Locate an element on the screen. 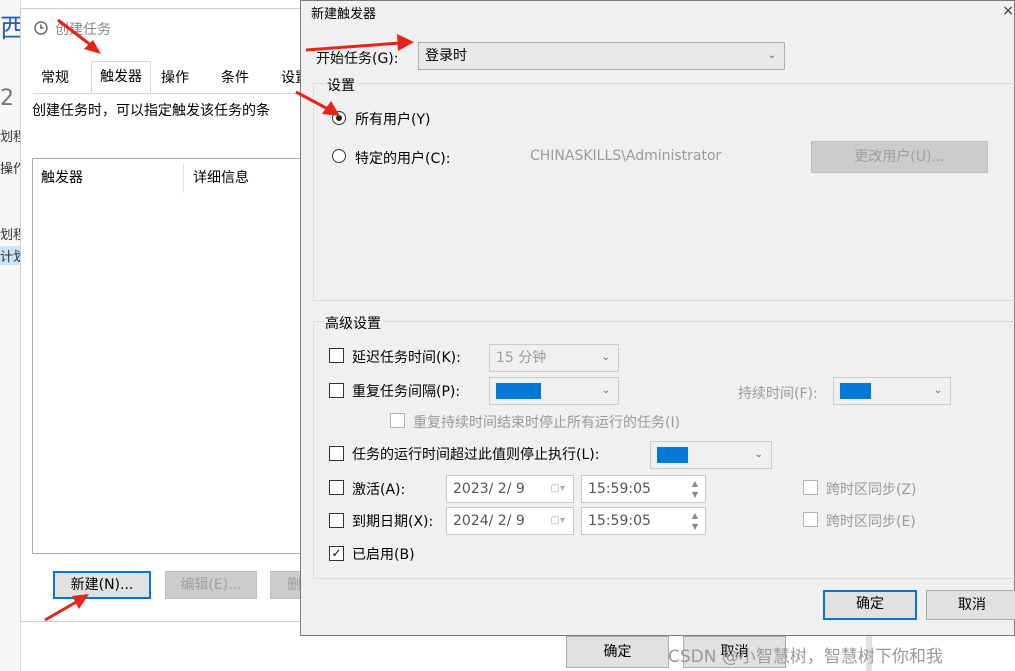 This screenshot has height=671, width=1015. arrow-annotation-begin-task is located at coordinates (359, 43).